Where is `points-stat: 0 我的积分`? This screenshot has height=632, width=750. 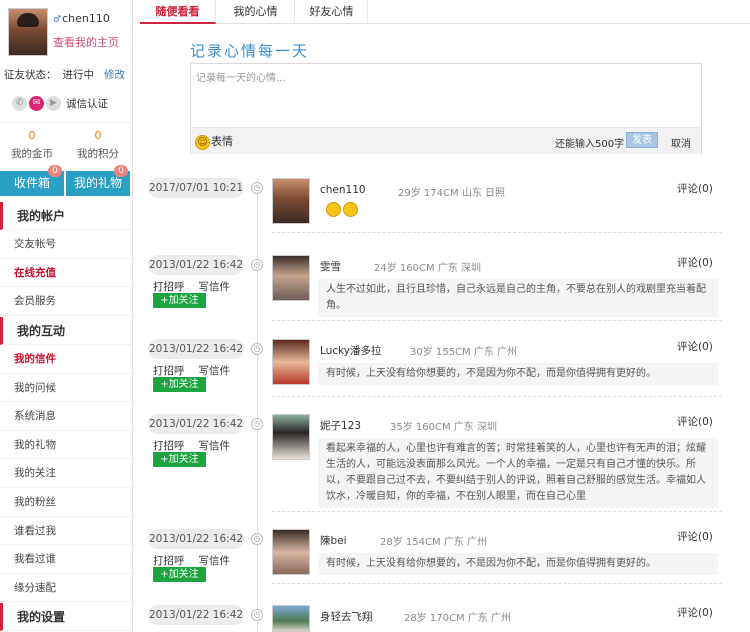 points-stat: 0 我的积分 is located at coordinates (98, 145).